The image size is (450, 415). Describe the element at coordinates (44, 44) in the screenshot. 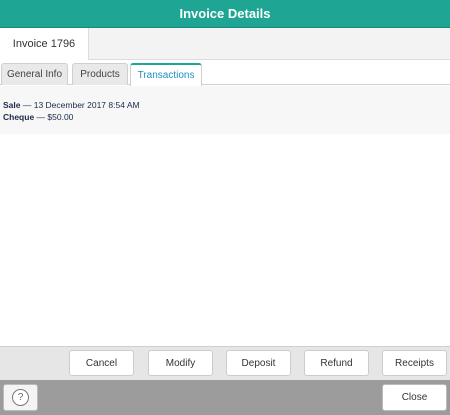

I see `invoice-number: Invoice 1796` at that location.